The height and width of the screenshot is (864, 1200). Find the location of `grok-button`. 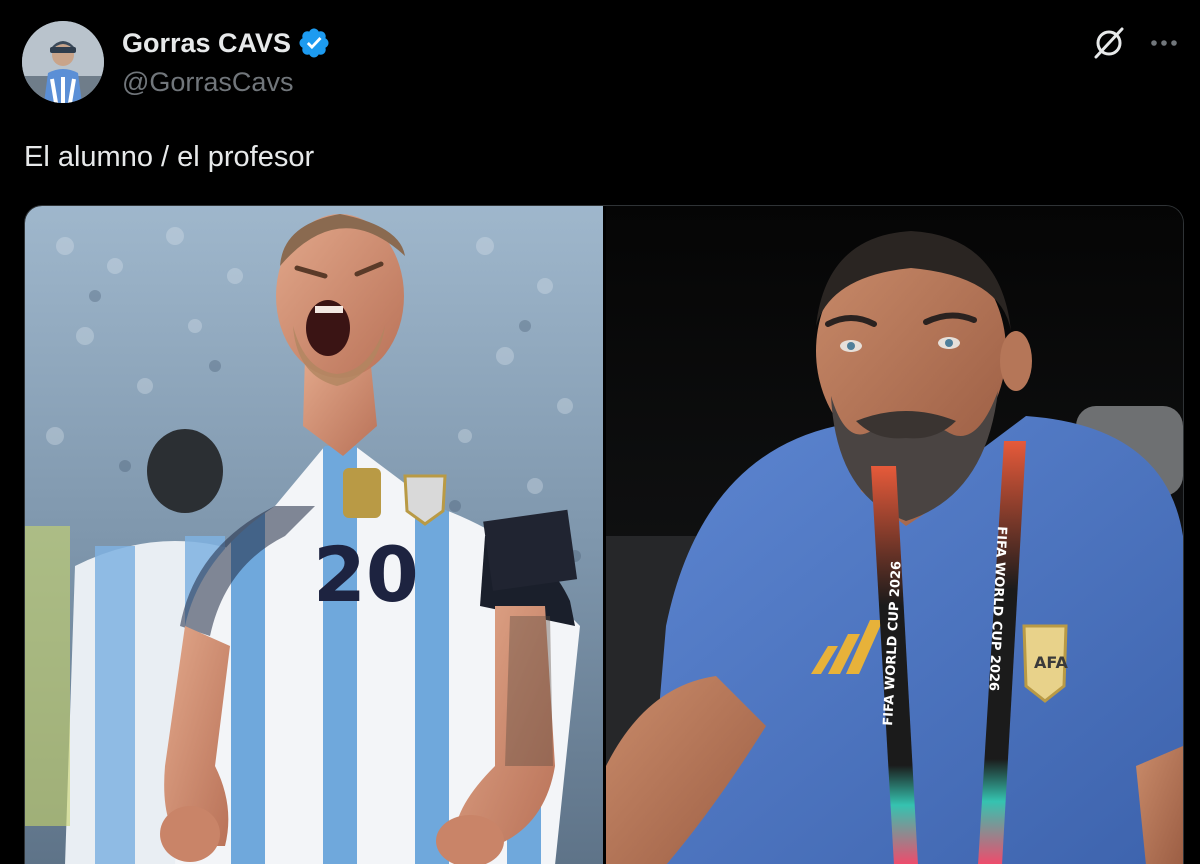

grok-button is located at coordinates (1109, 43).